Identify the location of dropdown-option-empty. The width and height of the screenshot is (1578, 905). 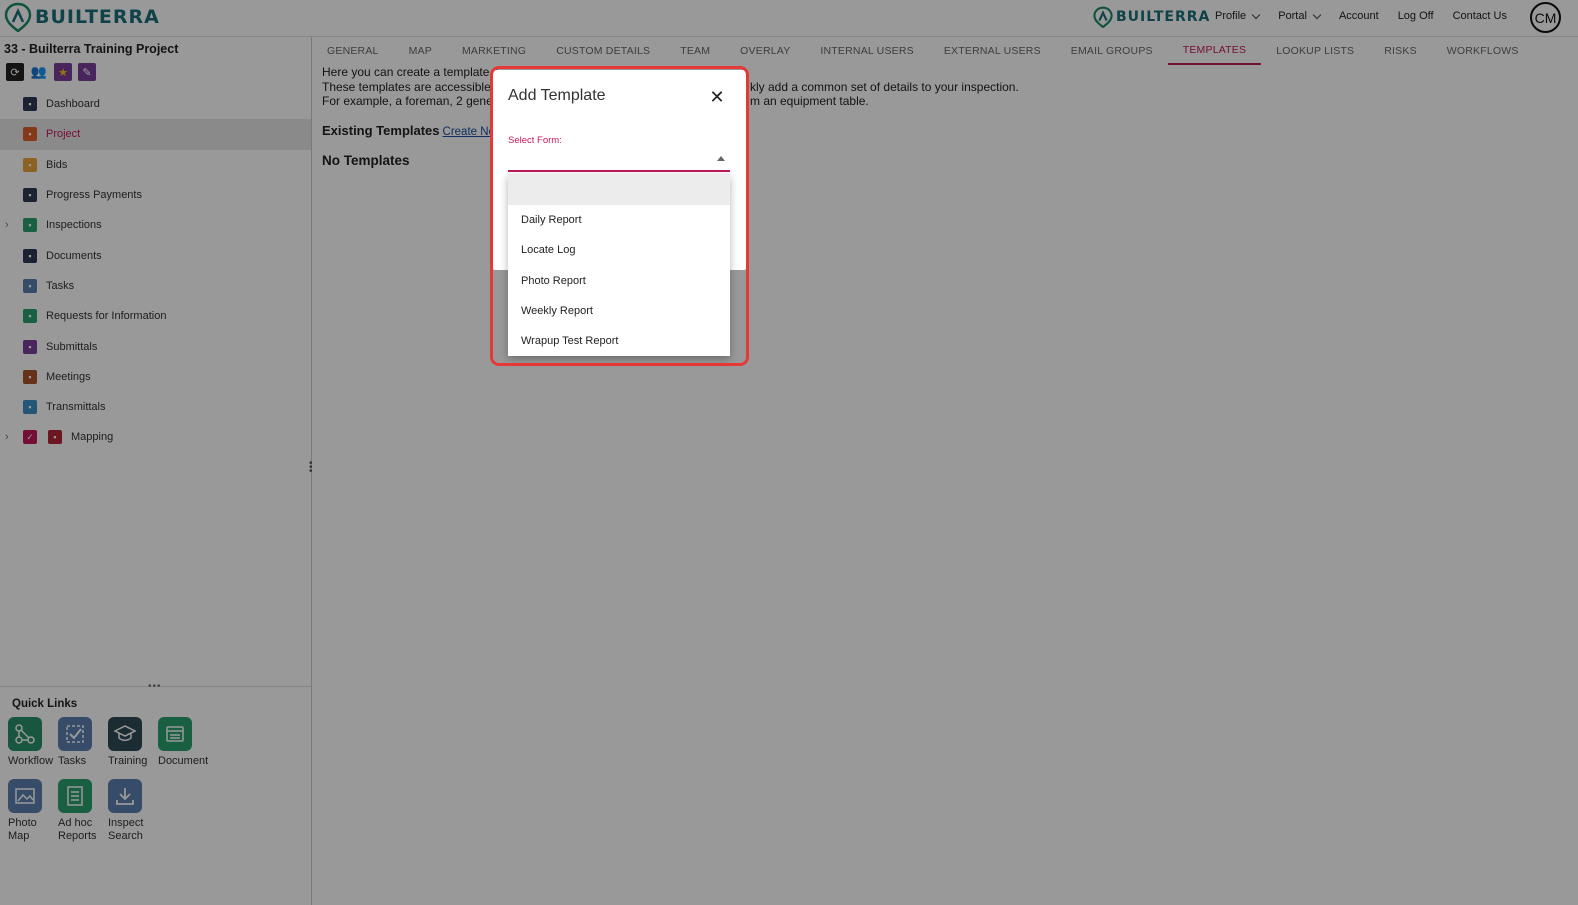
(619, 189).